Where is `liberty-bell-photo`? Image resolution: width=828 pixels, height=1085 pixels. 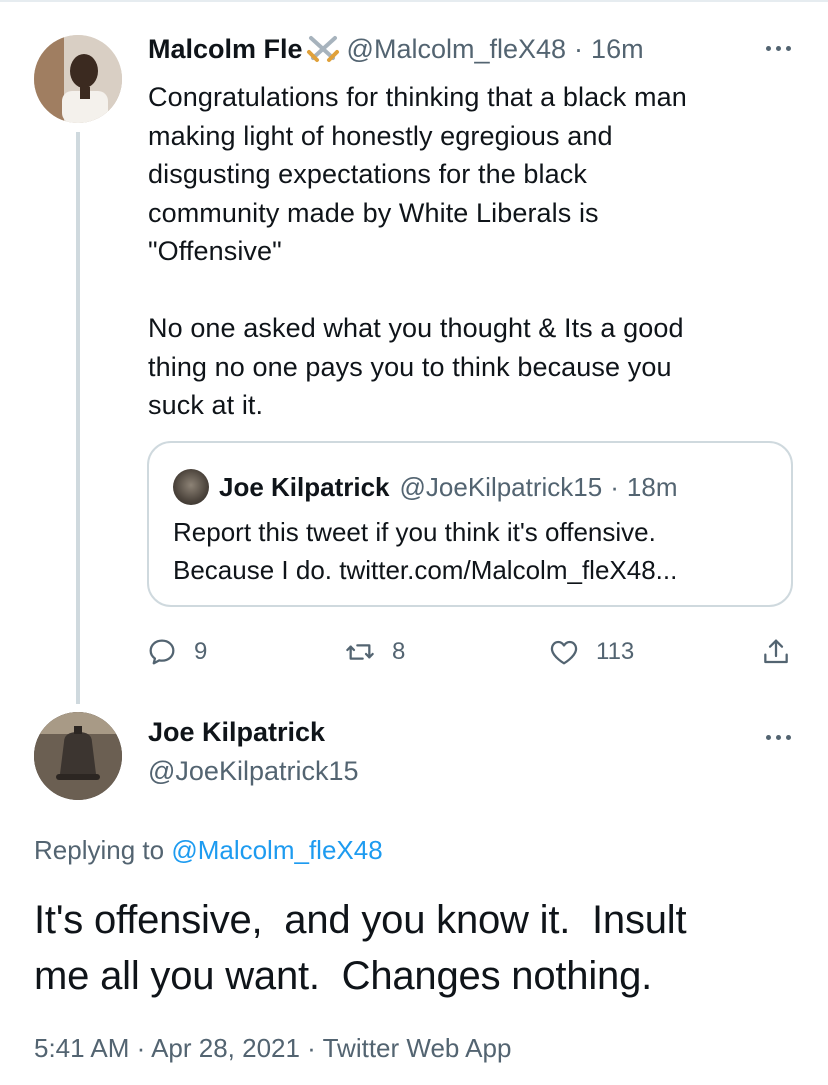 liberty-bell-photo is located at coordinates (78, 756).